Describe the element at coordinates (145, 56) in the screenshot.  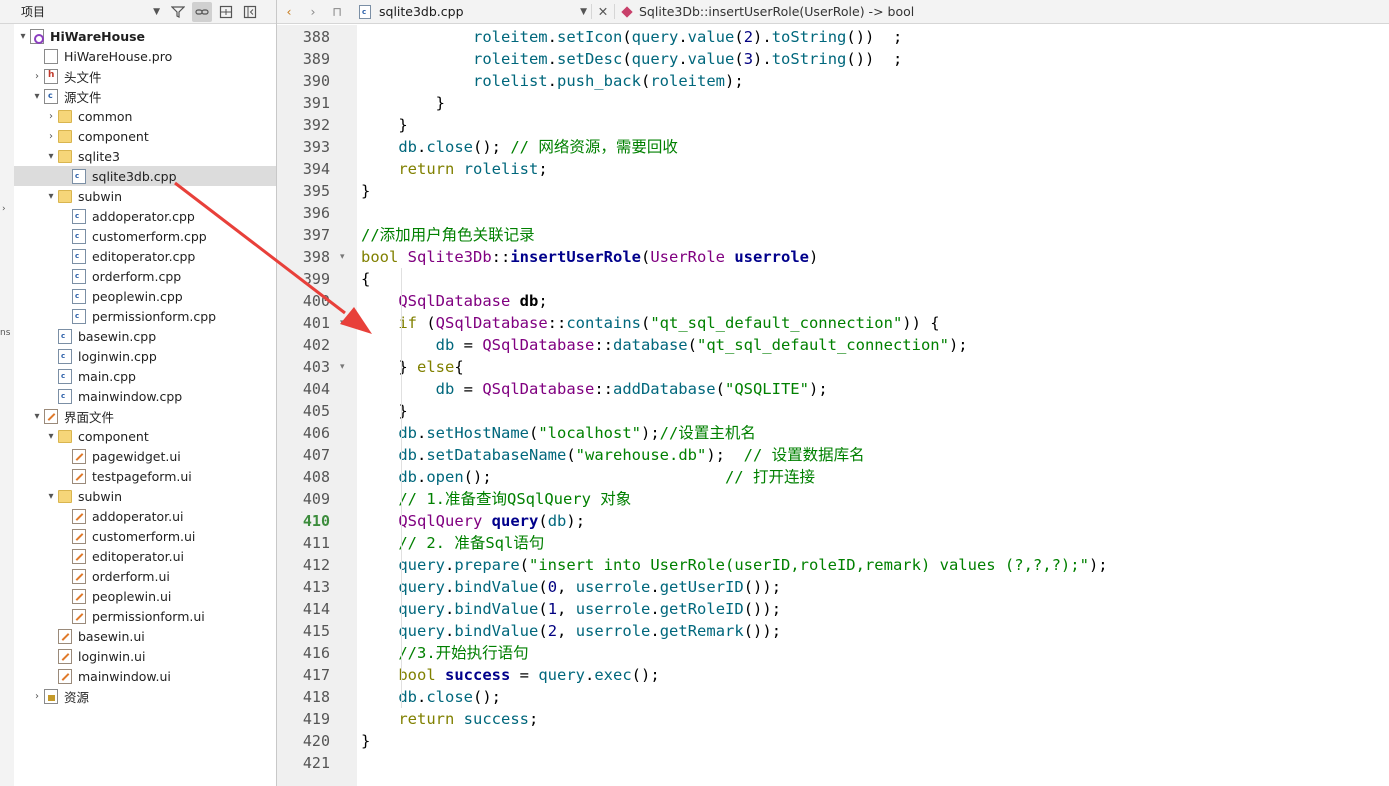
I see `tree-item: HiWareHouse.pro` at that location.